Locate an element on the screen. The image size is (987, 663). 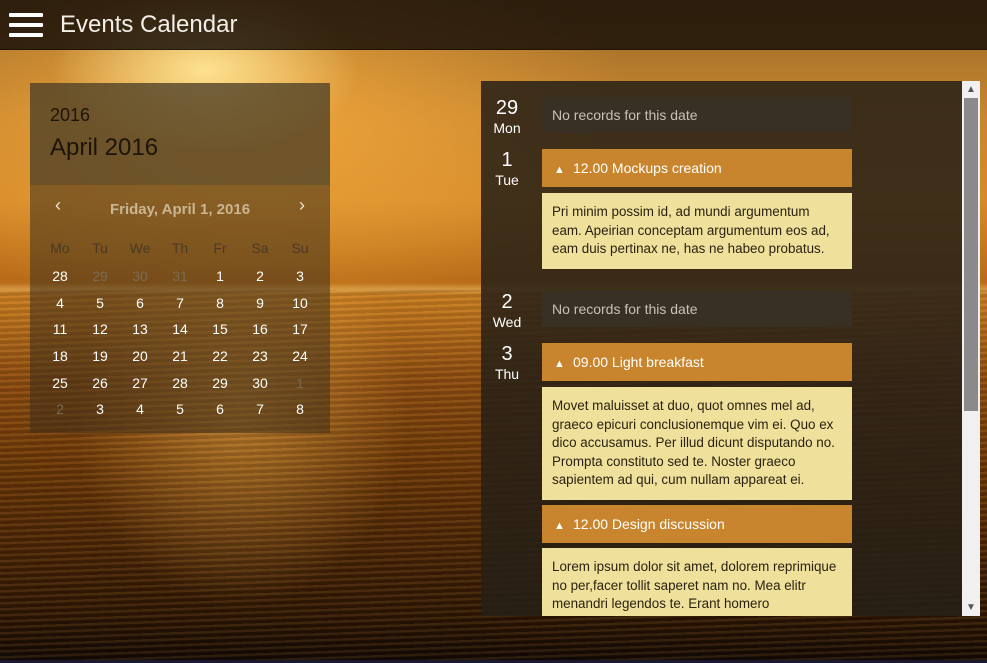
calendar-day: 21 is located at coordinates (180, 356).